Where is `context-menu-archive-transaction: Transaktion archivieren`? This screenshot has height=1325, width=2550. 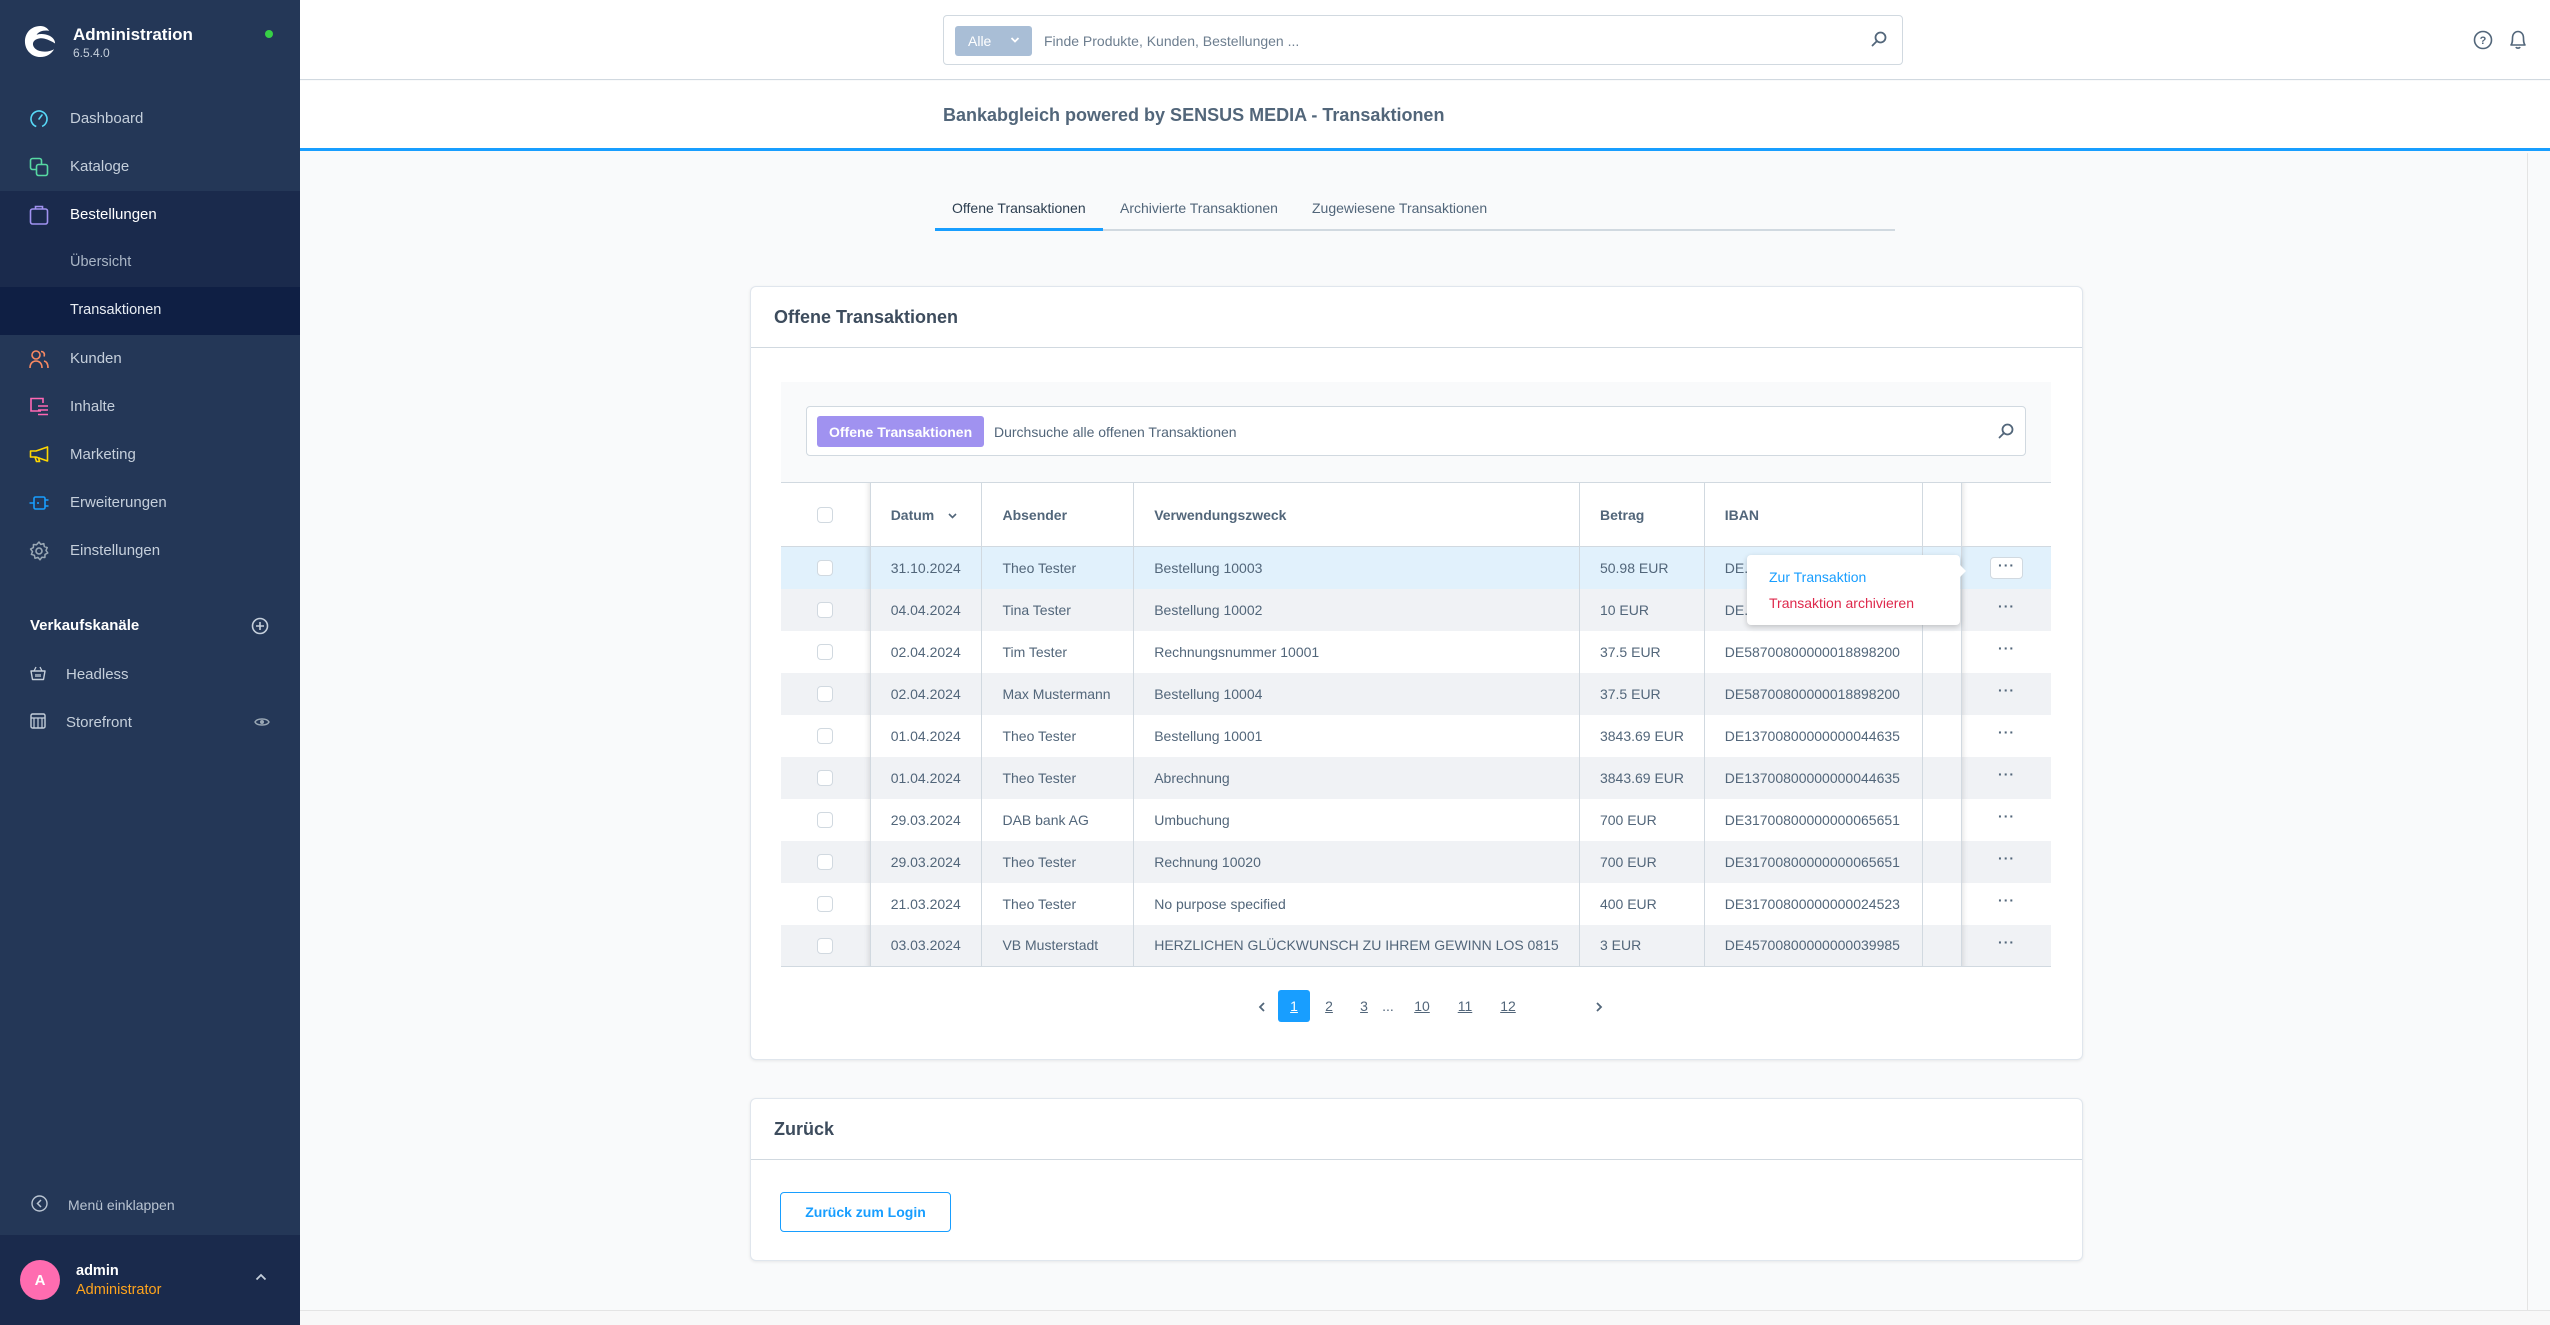
context-menu-archive-transaction: Transaktion archivieren is located at coordinates (1841, 603).